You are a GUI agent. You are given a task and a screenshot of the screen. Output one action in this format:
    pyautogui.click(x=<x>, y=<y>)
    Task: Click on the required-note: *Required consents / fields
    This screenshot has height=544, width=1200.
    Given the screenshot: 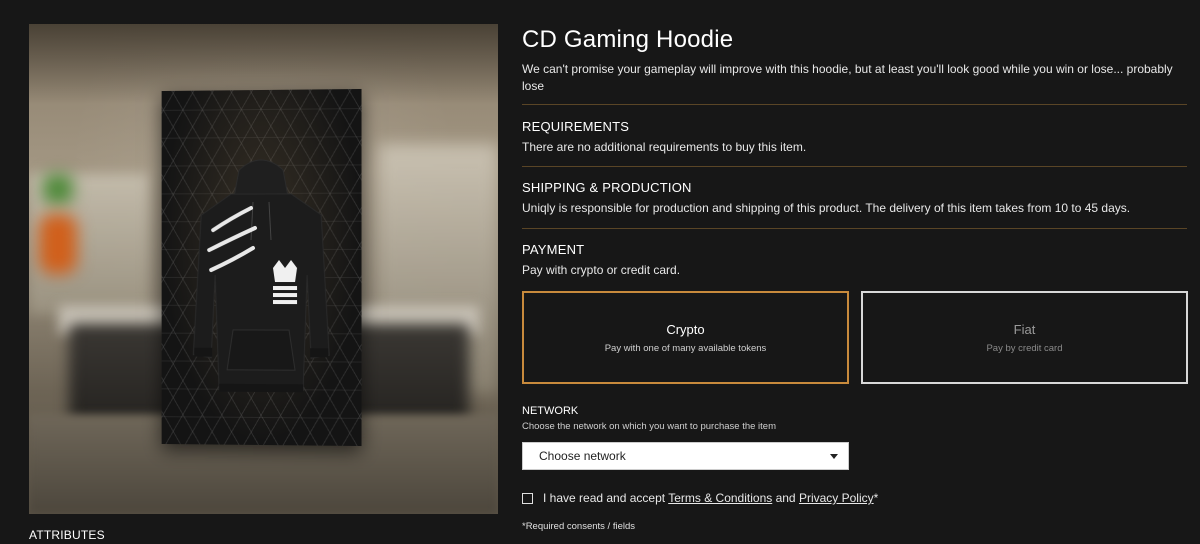 What is the action you would take?
    pyautogui.click(x=579, y=526)
    